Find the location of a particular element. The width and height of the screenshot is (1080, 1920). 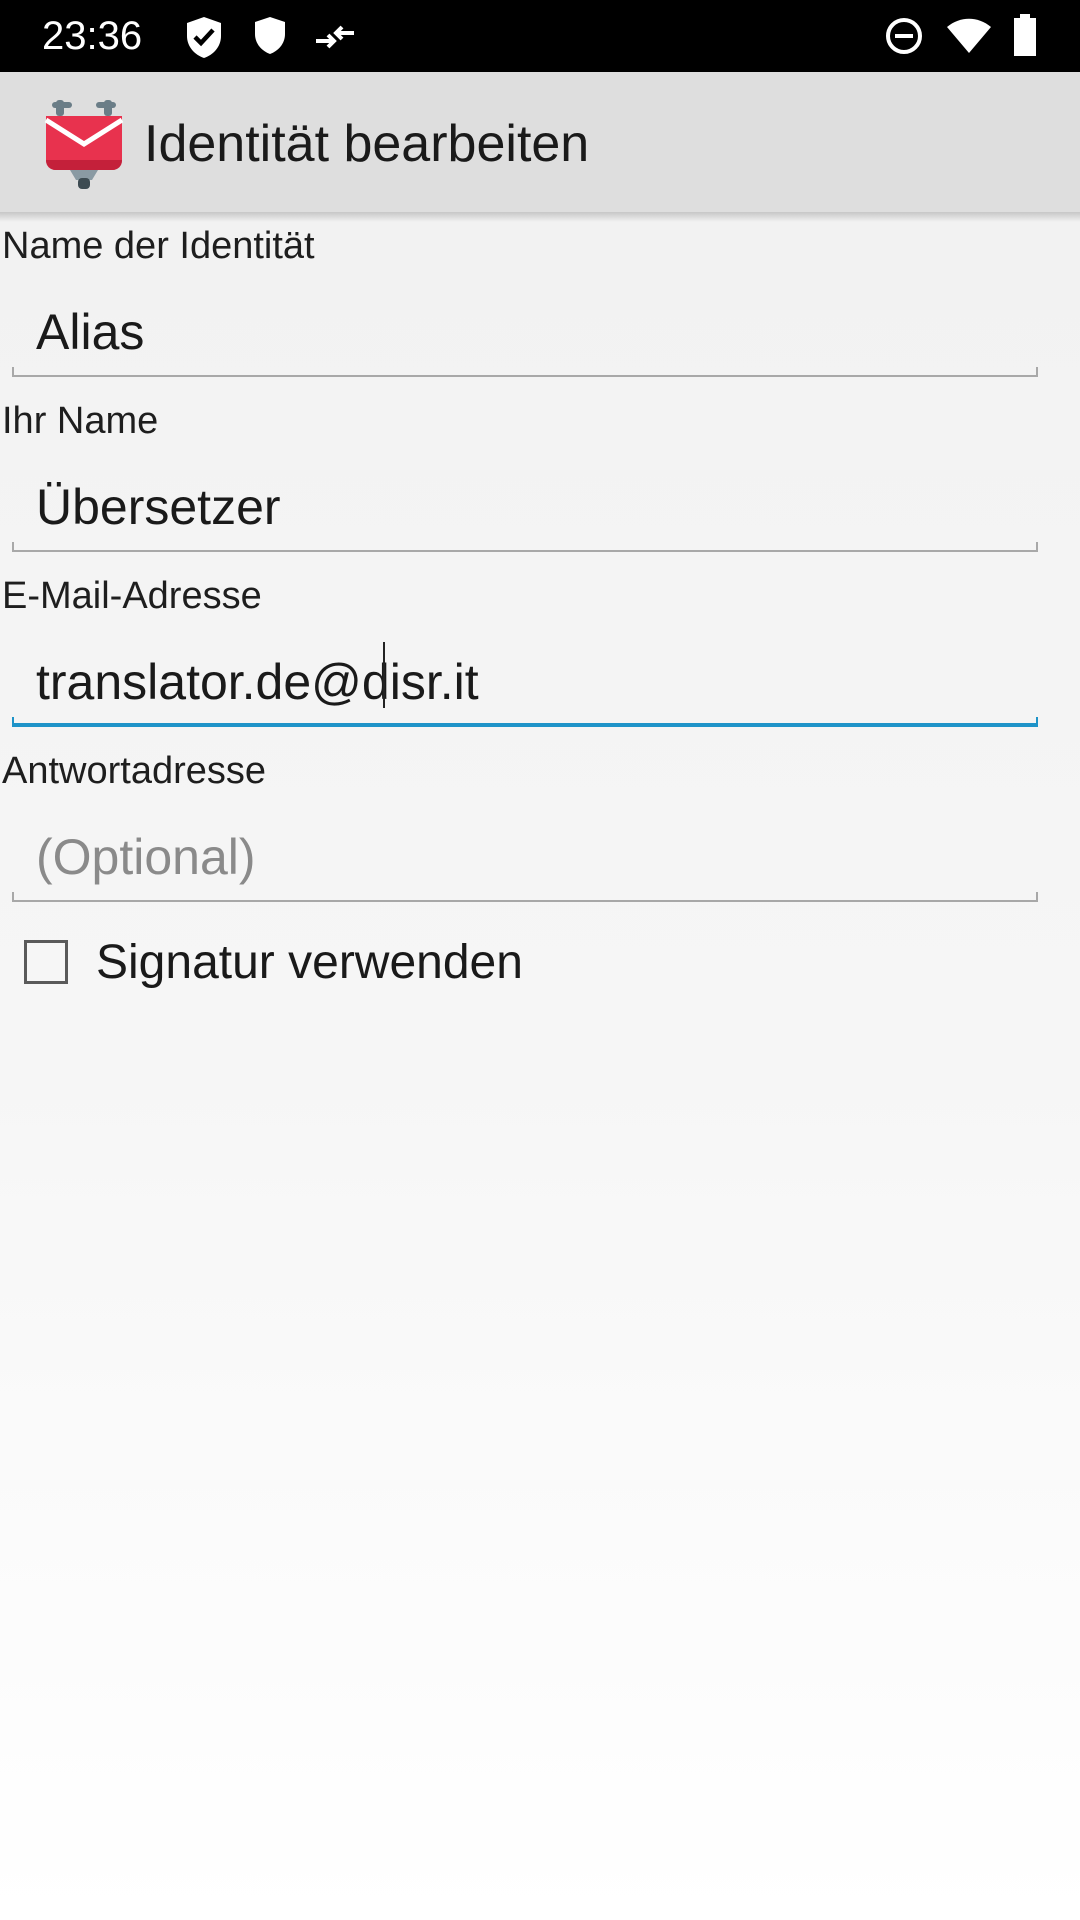

k9-mail-logo-icon is located at coordinates (84, 144).